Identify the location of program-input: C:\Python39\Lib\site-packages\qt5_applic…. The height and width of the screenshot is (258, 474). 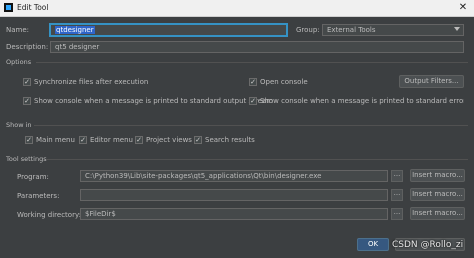
(234, 176).